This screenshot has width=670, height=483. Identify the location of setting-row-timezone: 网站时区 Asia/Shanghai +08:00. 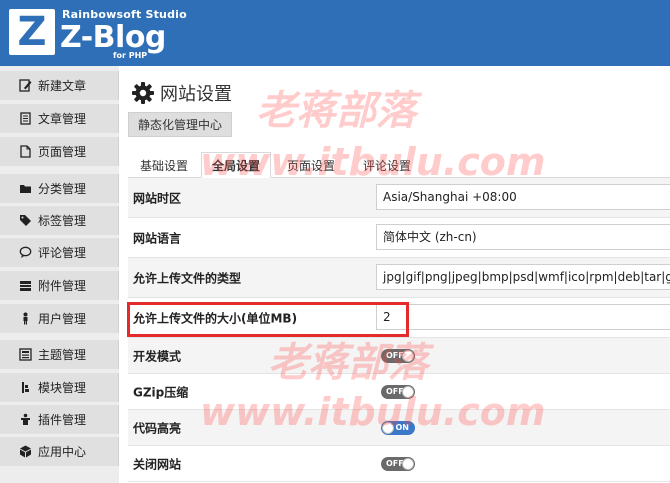
(399, 198).